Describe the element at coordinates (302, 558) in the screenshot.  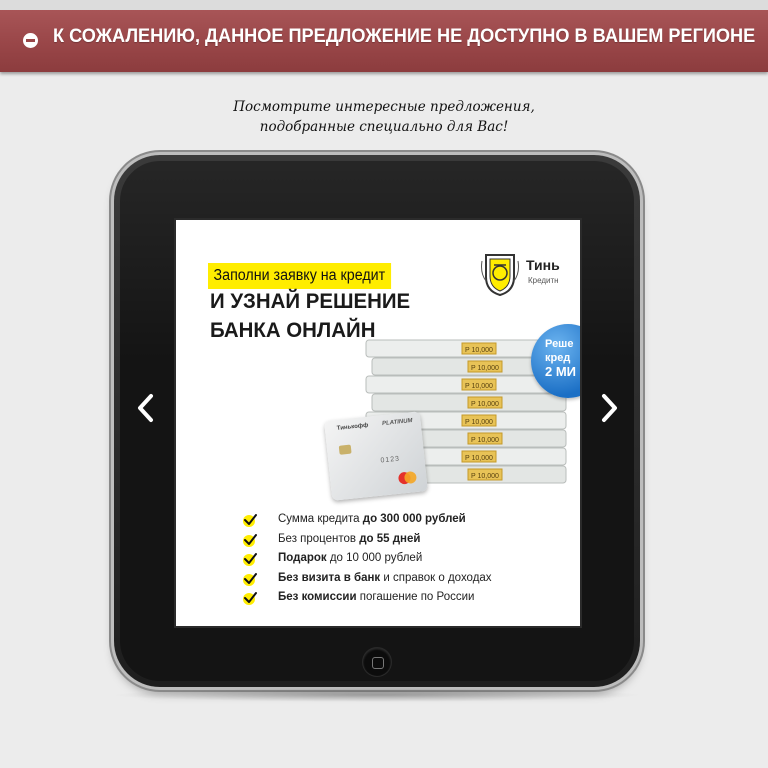
I see `feature-text-bold: Подарок` at that location.